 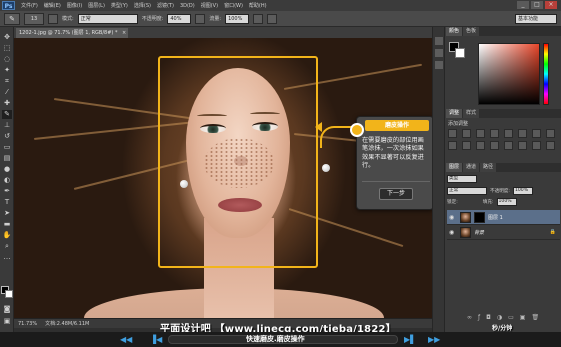 I want to click on brush-panel-toggle-icon, so click(x=53, y=18).